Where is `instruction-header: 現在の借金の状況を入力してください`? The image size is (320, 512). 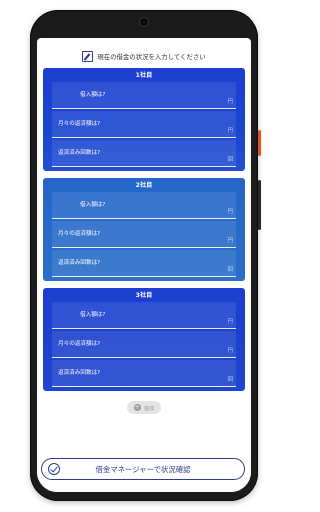 instruction-header: 現在の借金の状況を入力してください is located at coordinates (144, 56).